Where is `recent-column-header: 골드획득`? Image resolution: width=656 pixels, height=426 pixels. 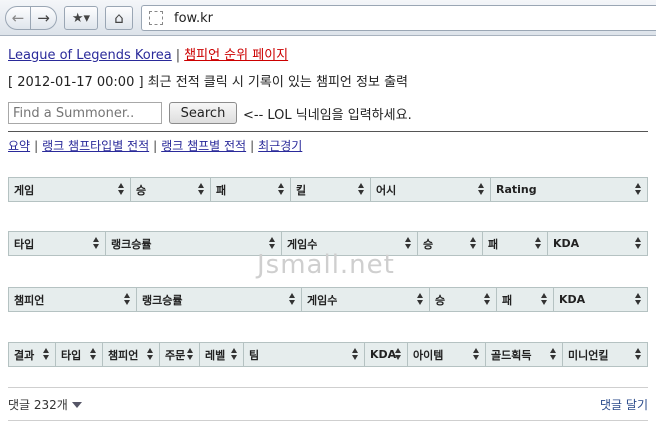 recent-column-header: 골드획득 is located at coordinates (524, 354).